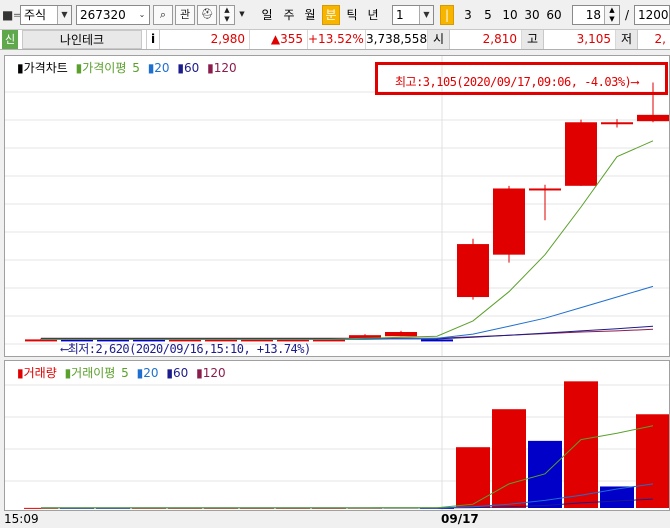 The image size is (670, 528). Describe the element at coordinates (21, 519) in the screenshot. I see `x-axis-start-label: 15:09` at that location.